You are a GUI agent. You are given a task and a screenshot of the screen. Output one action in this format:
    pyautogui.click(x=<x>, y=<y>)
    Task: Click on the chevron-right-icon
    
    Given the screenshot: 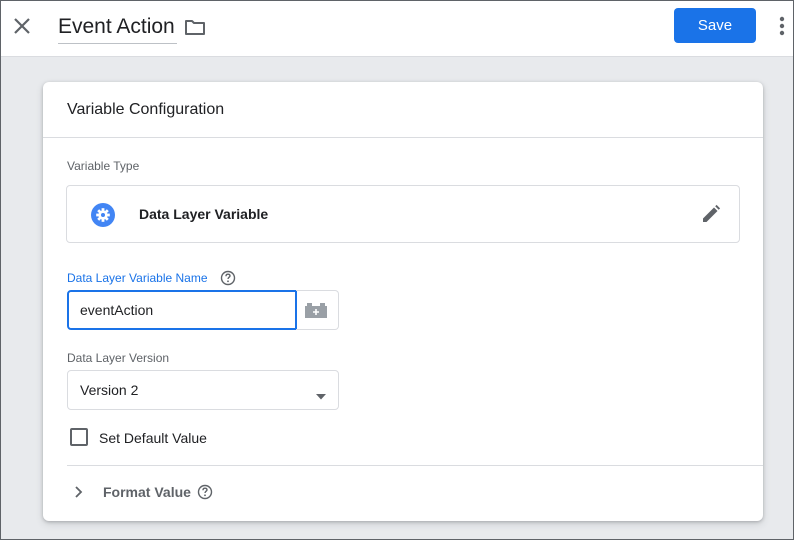 What is the action you would take?
    pyautogui.click(x=78, y=491)
    